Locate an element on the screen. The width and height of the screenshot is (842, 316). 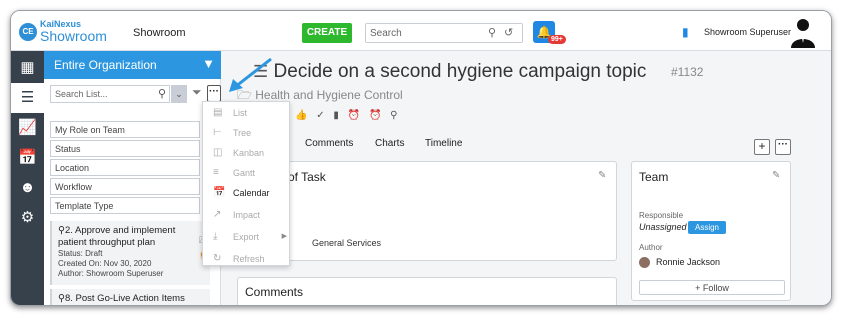
list-icon: ☰ is located at coordinates (27, 98).